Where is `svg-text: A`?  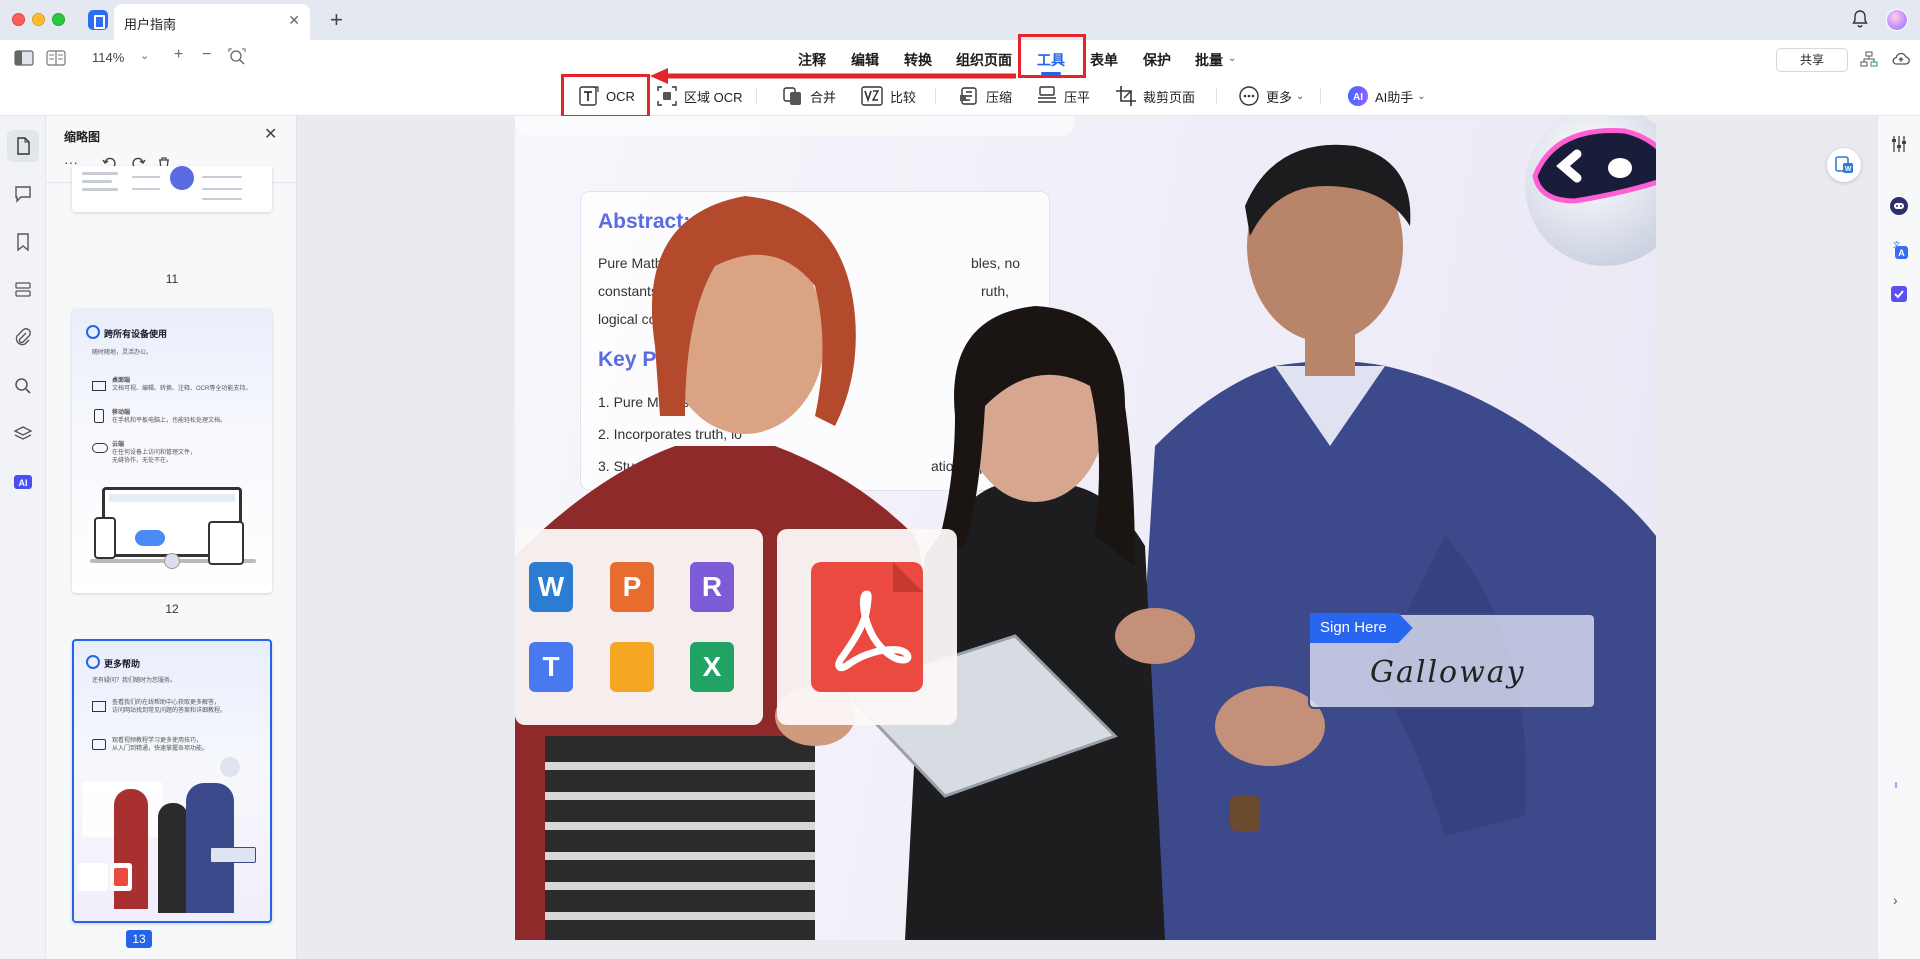
svg-text: A is located at coordinates (1901, 253).